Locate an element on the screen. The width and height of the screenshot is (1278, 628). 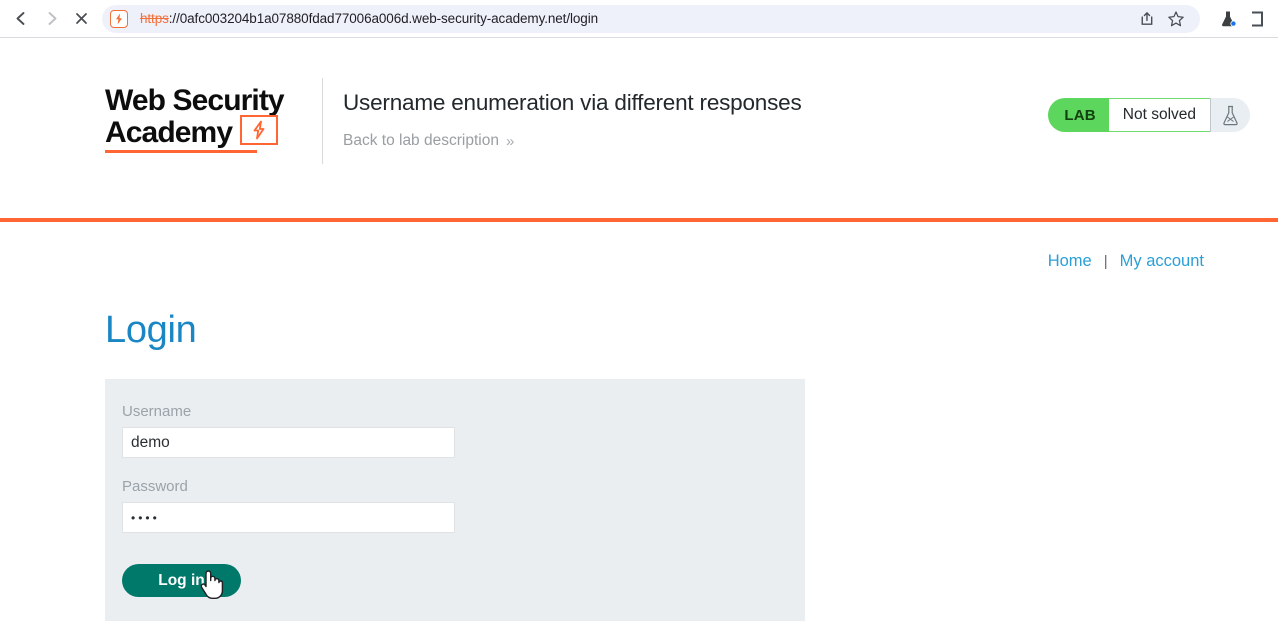
nav-link-home: Home is located at coordinates (1070, 261).